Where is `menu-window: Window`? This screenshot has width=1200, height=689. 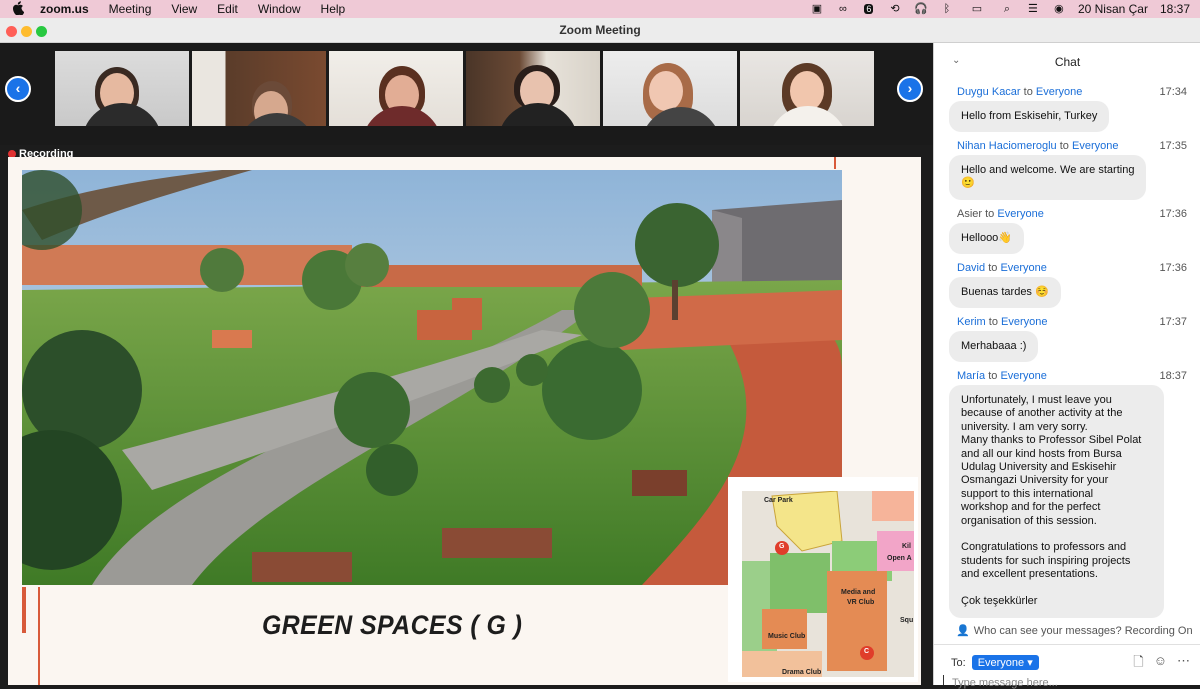 menu-window: Window is located at coordinates (279, 9).